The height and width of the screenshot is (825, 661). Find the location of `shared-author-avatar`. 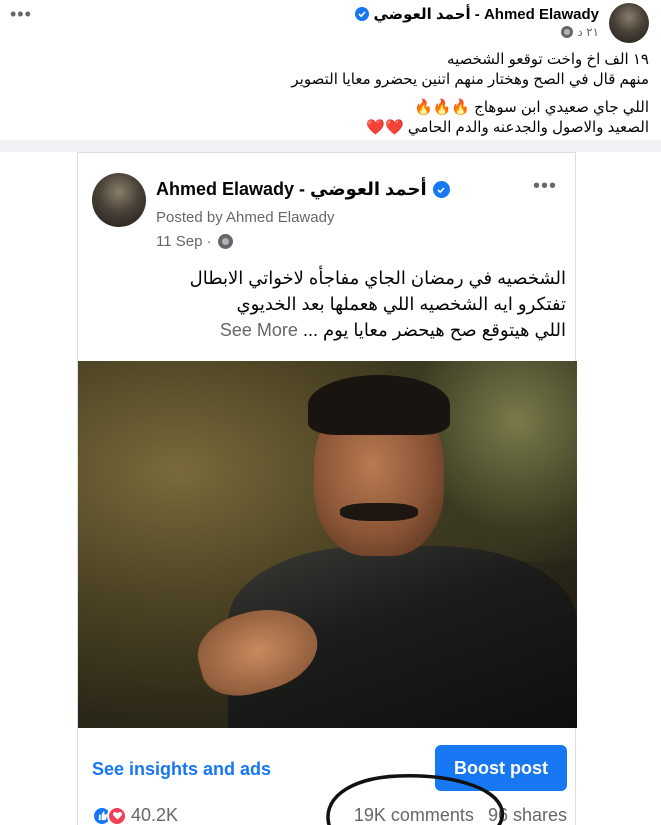

shared-author-avatar is located at coordinates (119, 200).